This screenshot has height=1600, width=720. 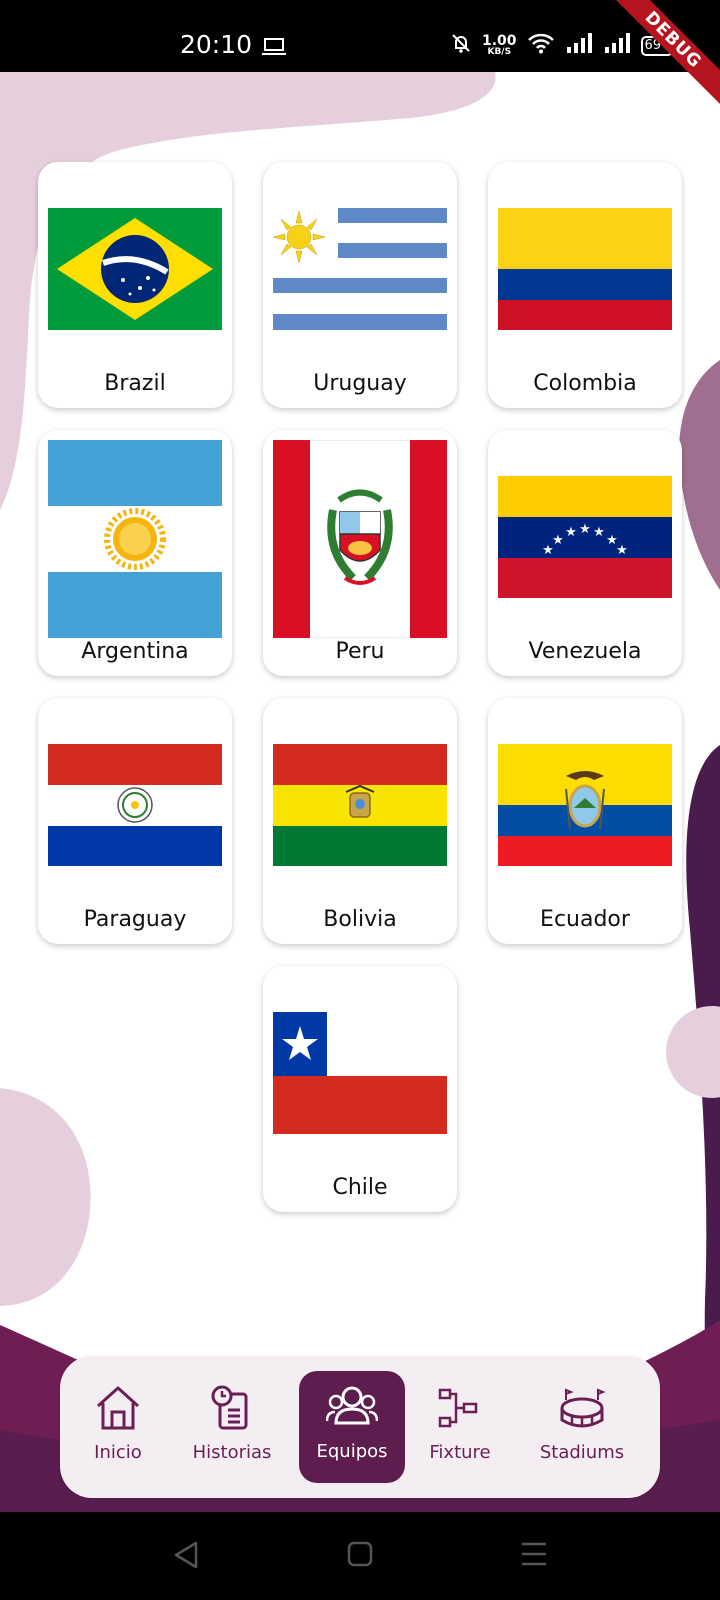 I want to click on nav-item-equipos: Equipos, so click(x=352, y=1427).